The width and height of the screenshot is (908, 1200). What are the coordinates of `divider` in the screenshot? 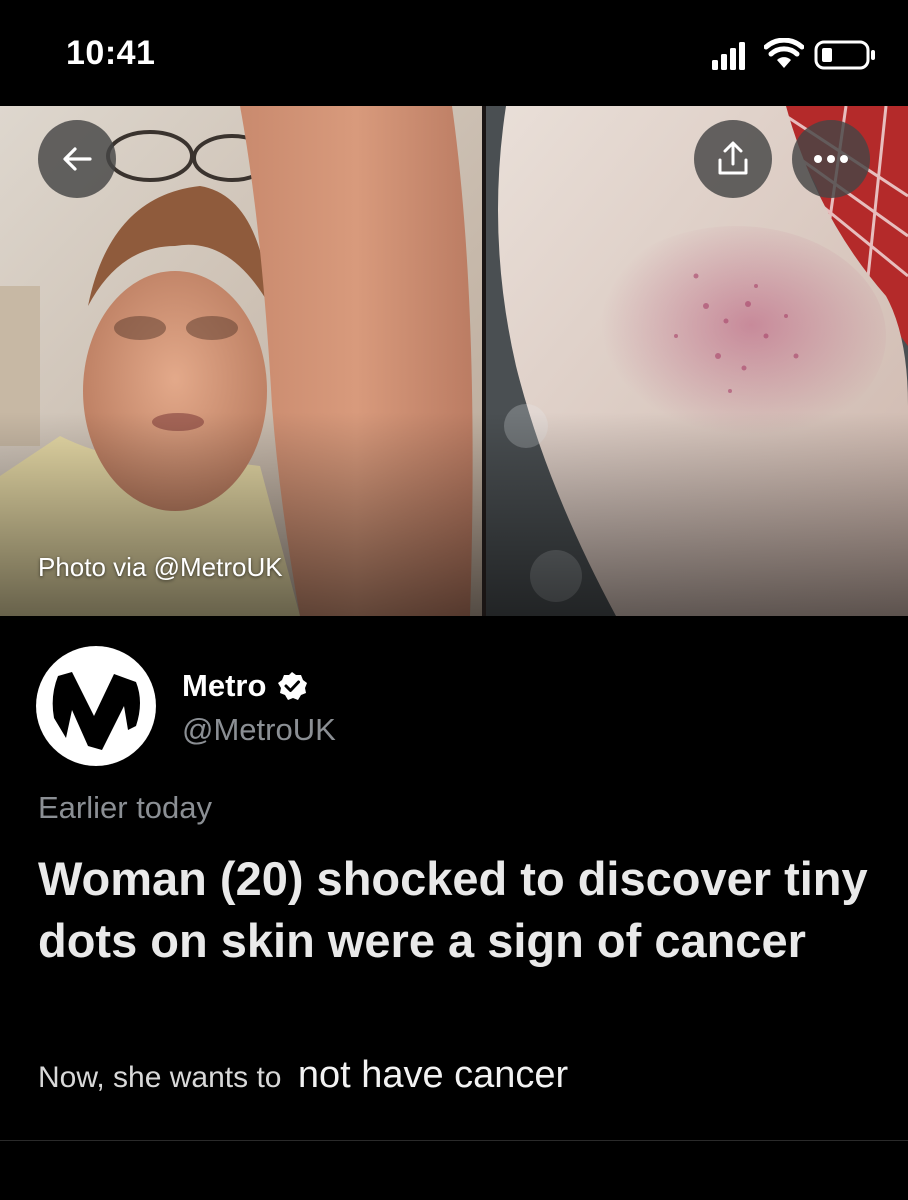 It's located at (454, 1140).